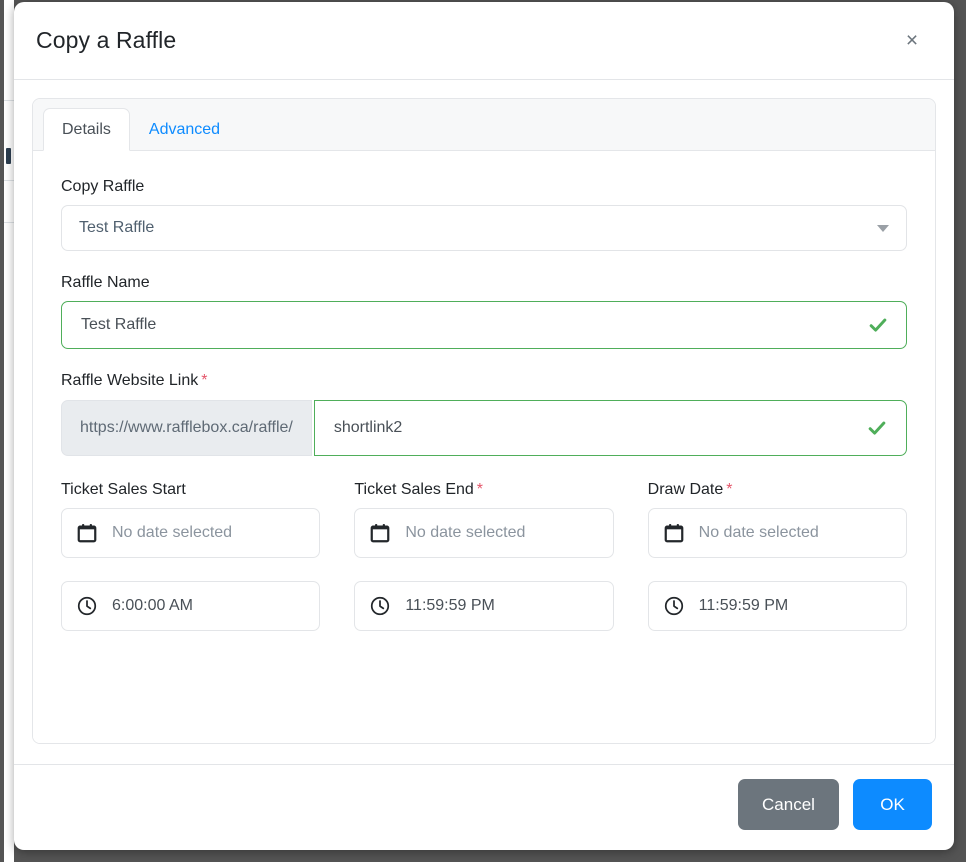 The height and width of the screenshot is (862, 966). What do you see at coordinates (484, 41) in the screenshot?
I see `dialog-header: Copy a Raffle ×` at bounding box center [484, 41].